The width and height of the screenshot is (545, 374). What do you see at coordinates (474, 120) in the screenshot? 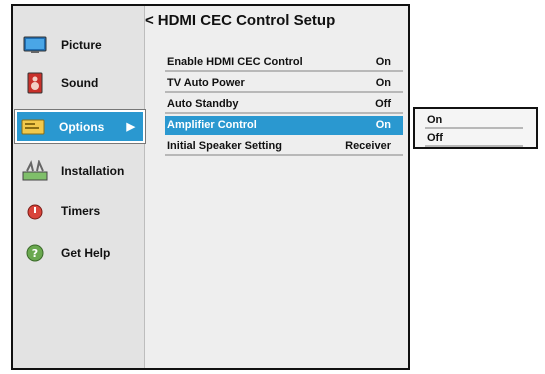
I see `popup-option-on: On` at bounding box center [474, 120].